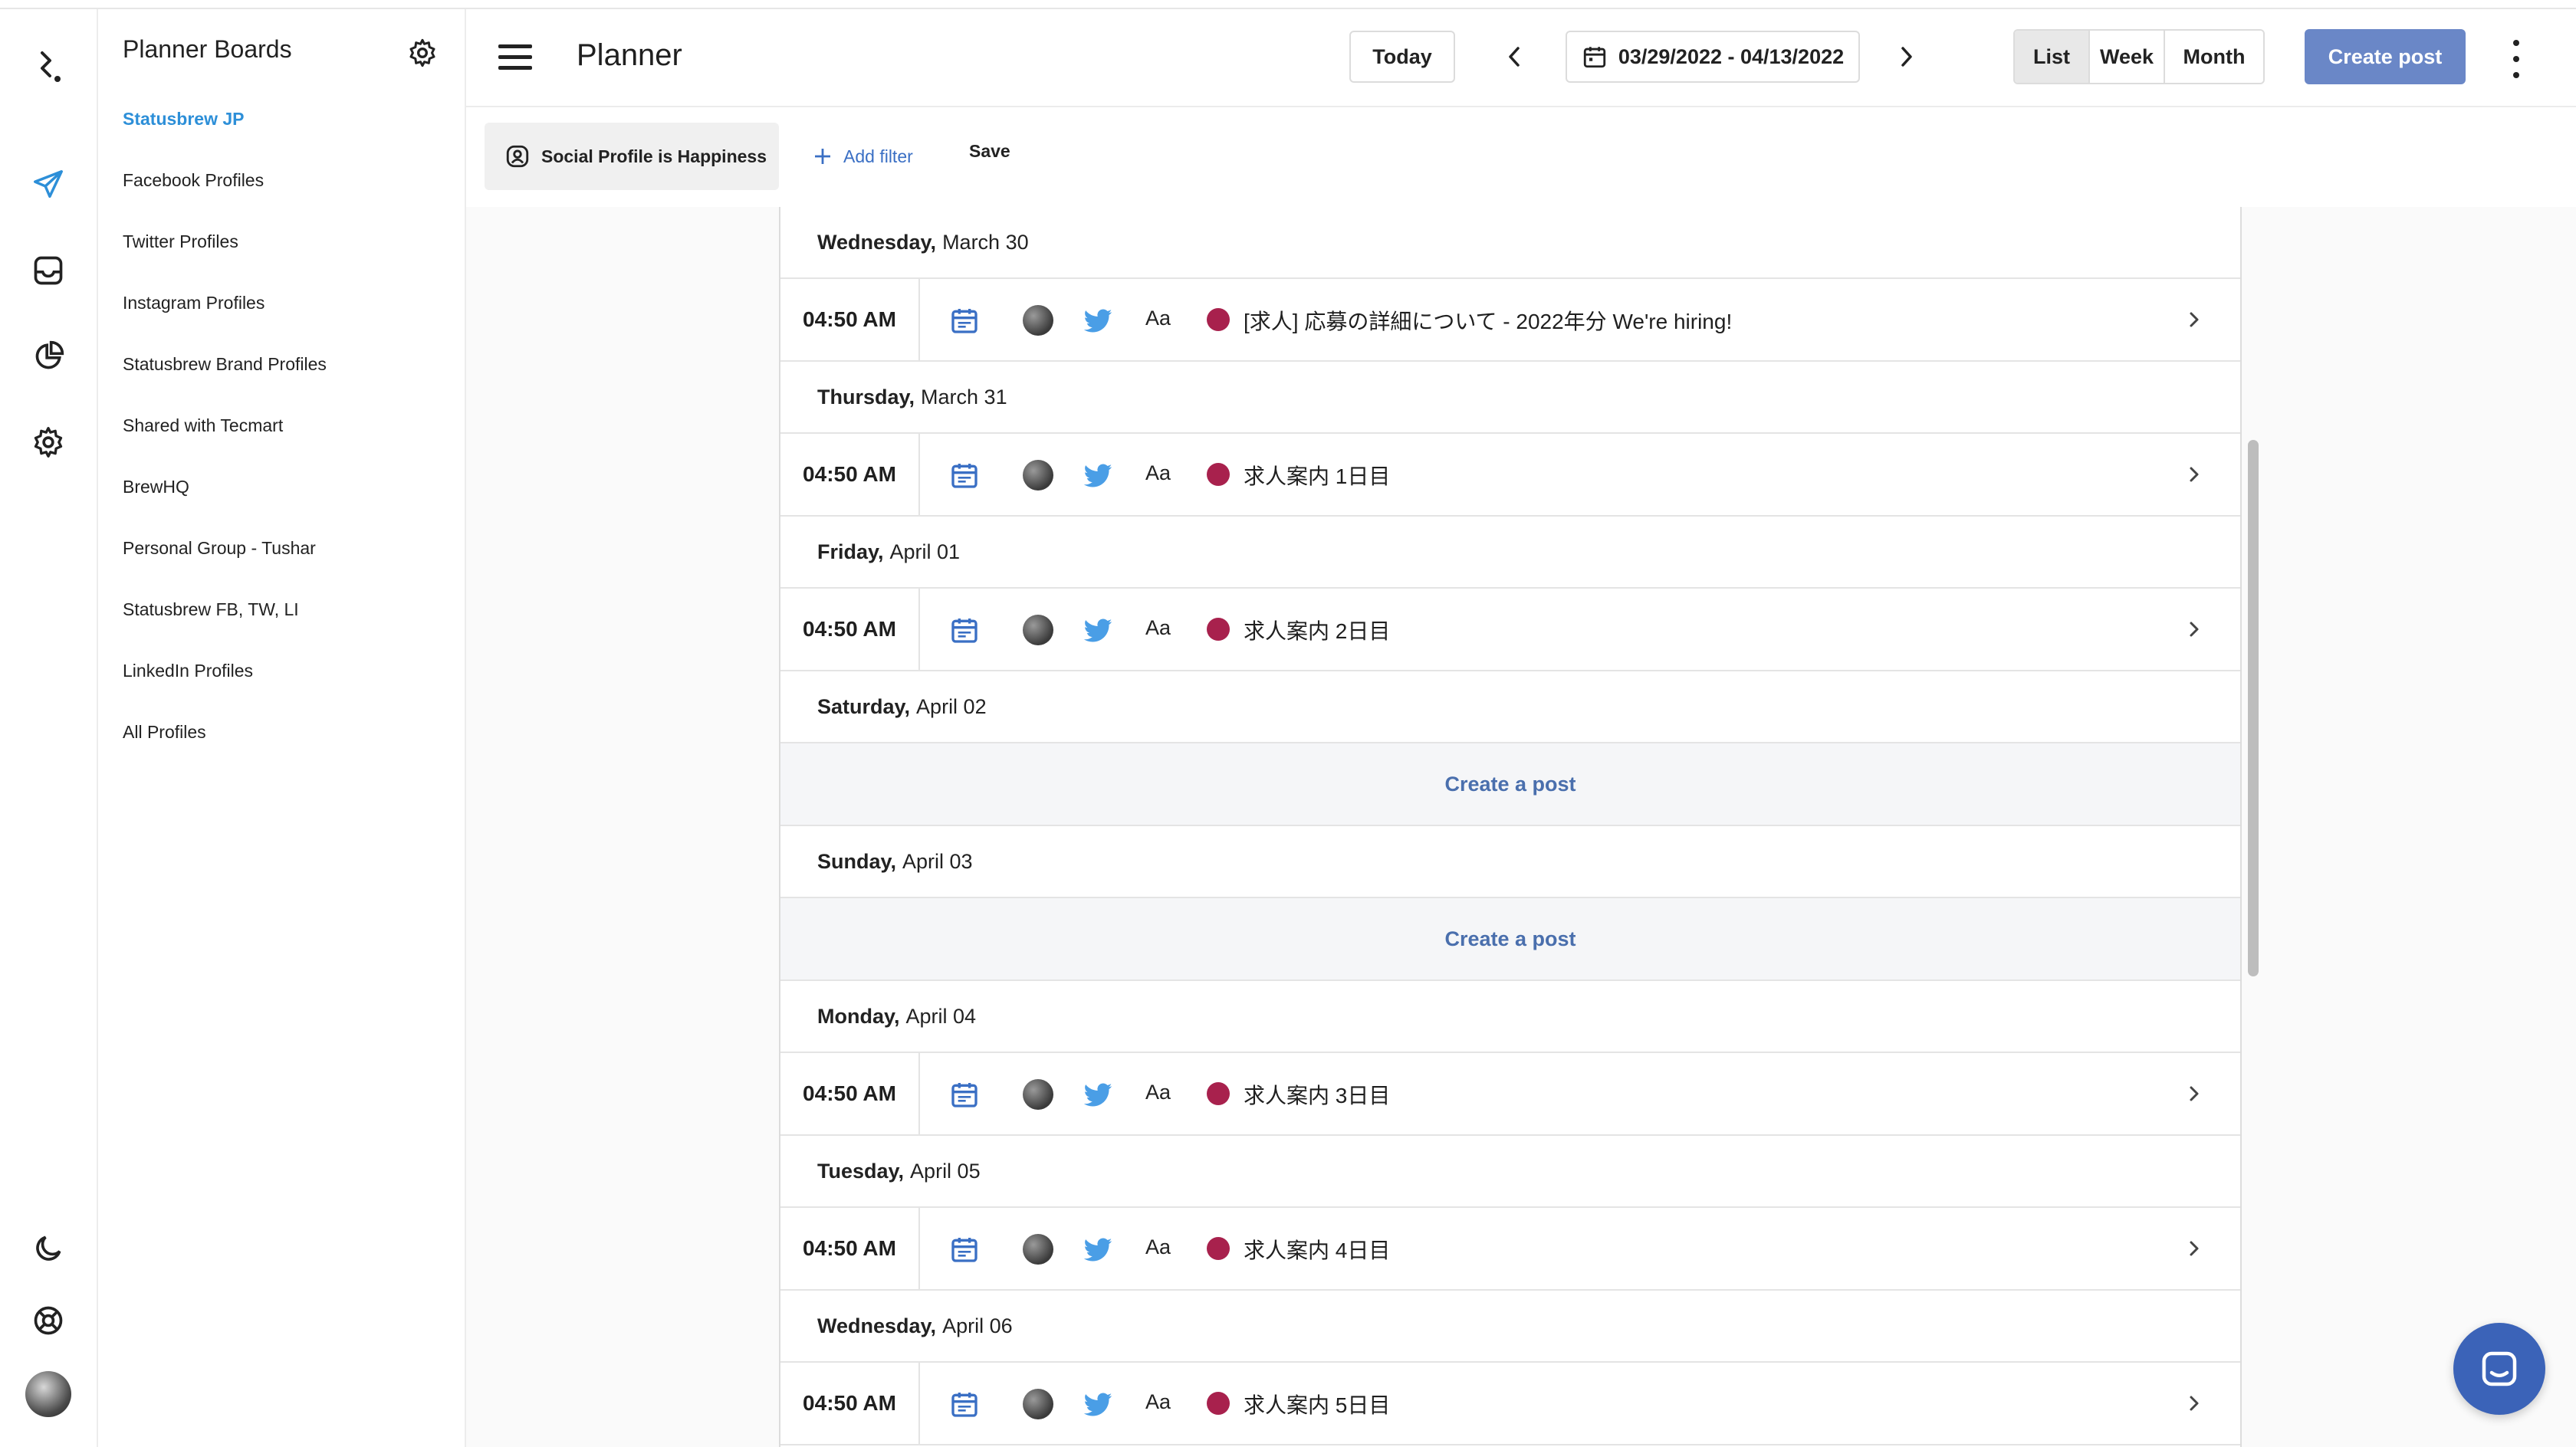  What do you see at coordinates (862, 156) in the screenshot?
I see `add-filter-button: Add filter` at bounding box center [862, 156].